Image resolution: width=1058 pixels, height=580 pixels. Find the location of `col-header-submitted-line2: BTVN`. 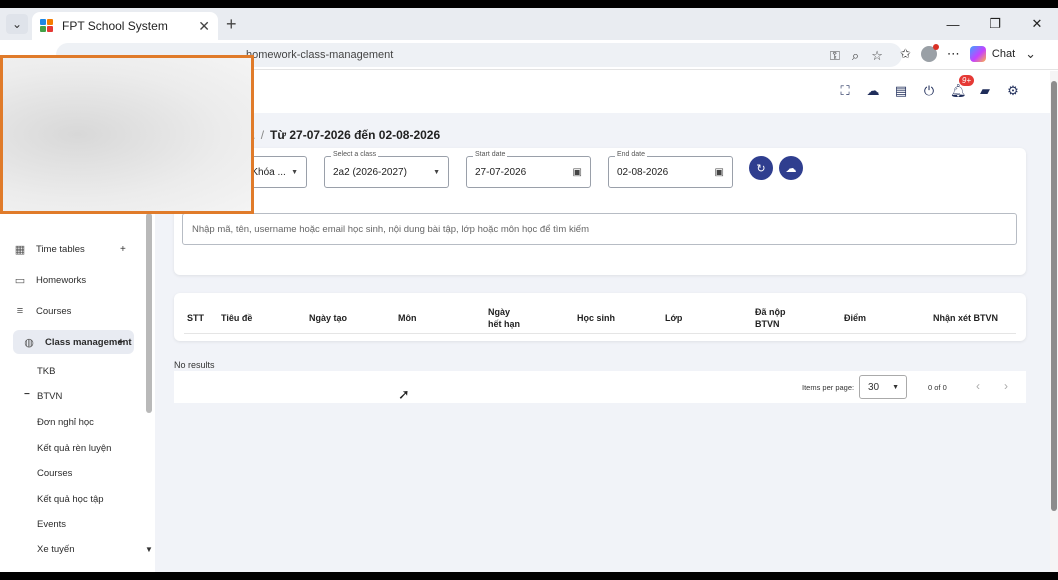

col-header-submitted-line2: BTVN is located at coordinates (767, 324).